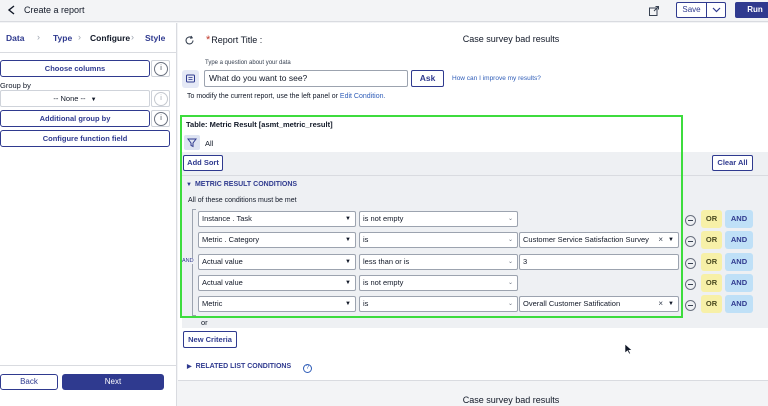 This screenshot has height=406, width=768. Describe the element at coordinates (189, 40) in the screenshot. I see `refresh-icon` at that location.